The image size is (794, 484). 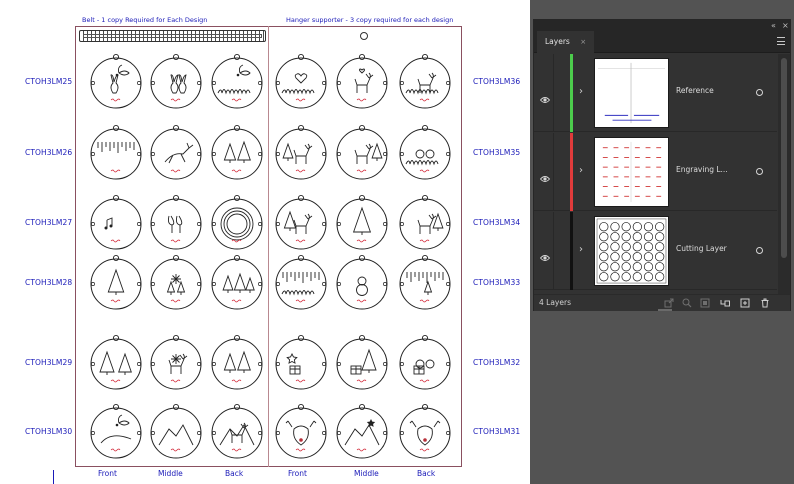 I want to click on delete-icon, so click(x=765, y=303).